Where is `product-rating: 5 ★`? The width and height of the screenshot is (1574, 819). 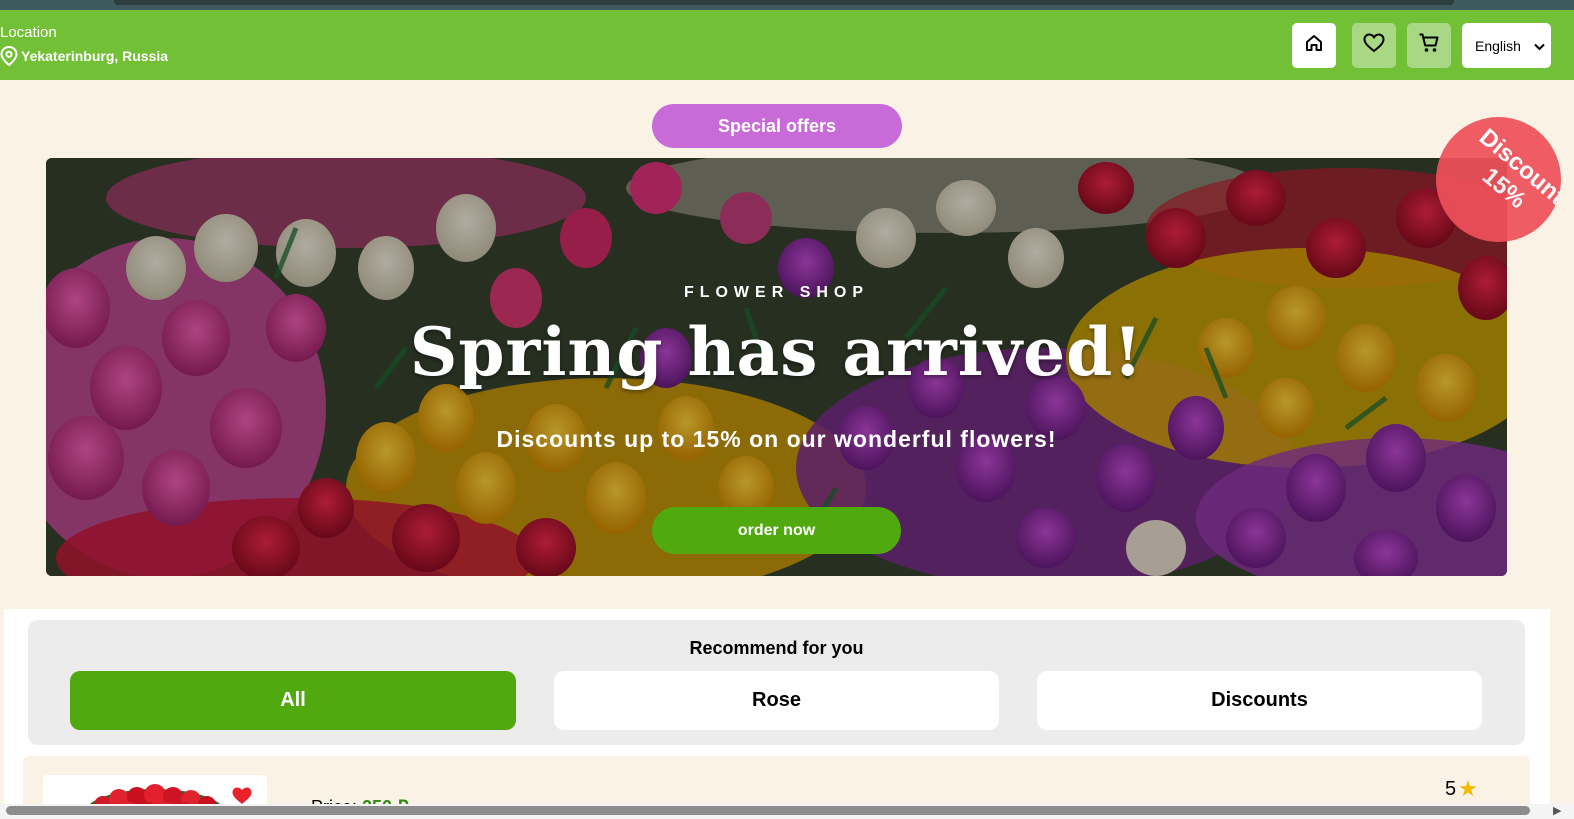
product-rating: 5 ★ is located at coordinates (1461, 789).